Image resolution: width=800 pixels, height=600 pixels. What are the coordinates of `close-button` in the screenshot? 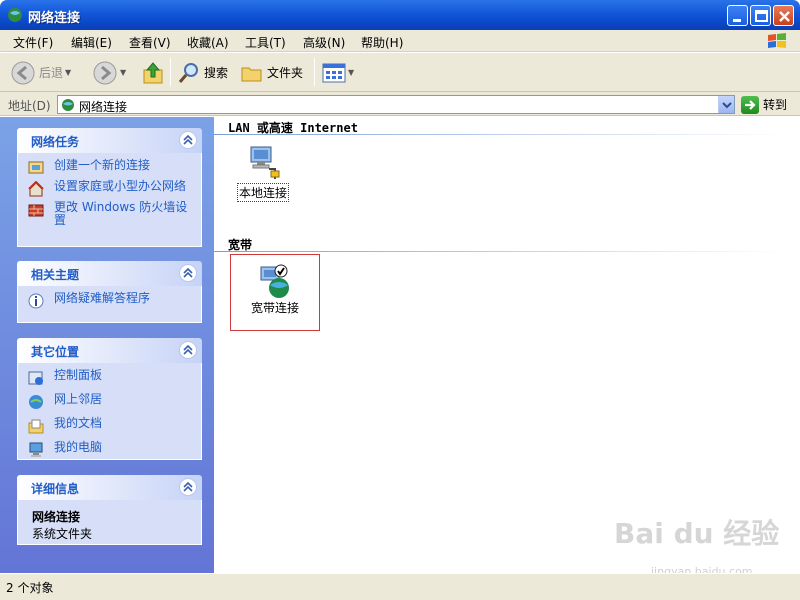 It's located at (783, 15).